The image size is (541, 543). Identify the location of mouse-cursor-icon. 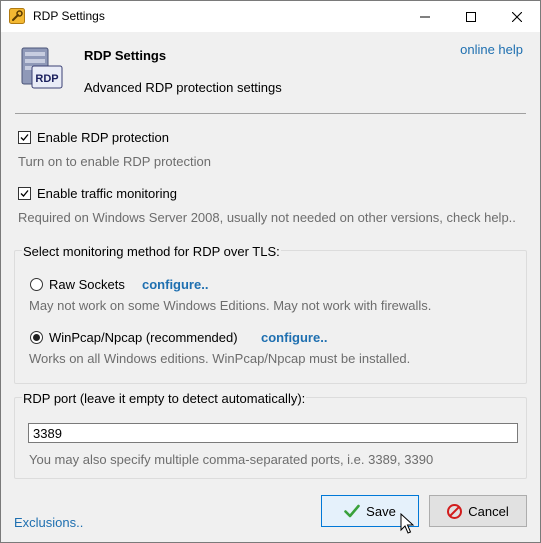
(407, 523).